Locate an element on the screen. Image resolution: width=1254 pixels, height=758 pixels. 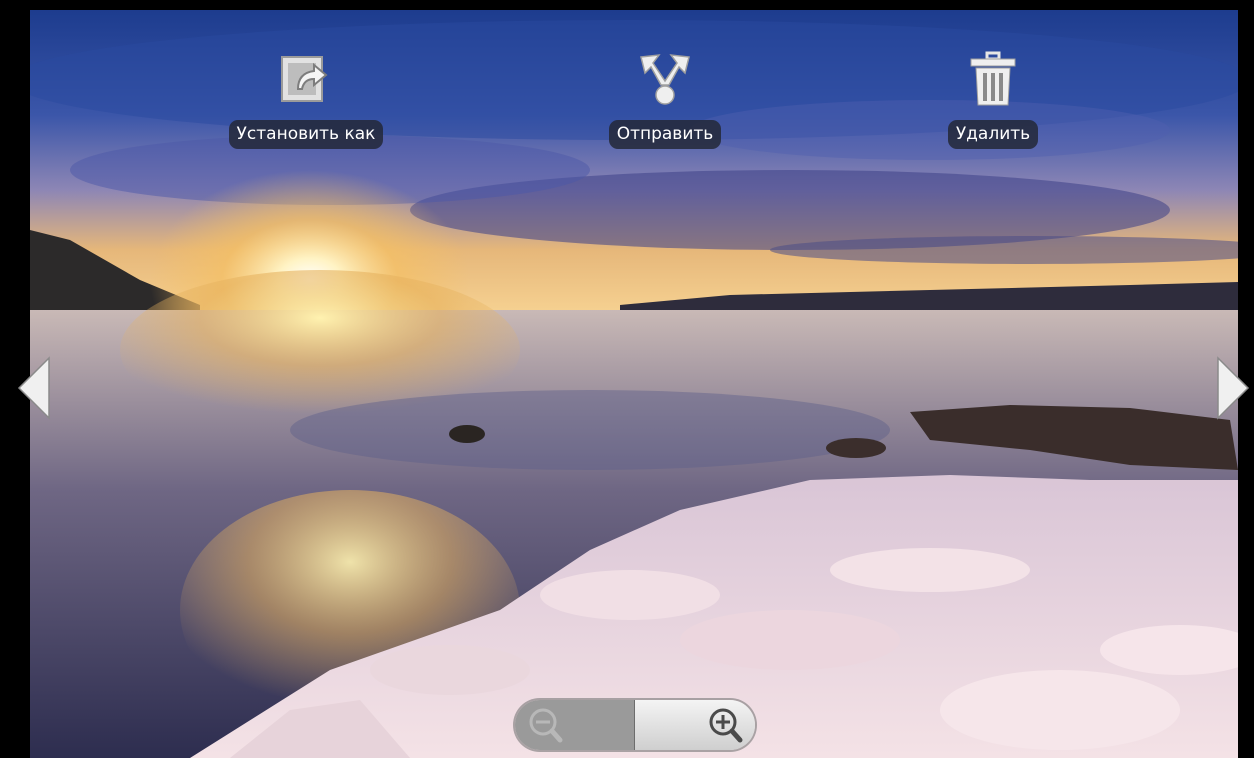
delete-button: Удалить is located at coordinates (993, 98).